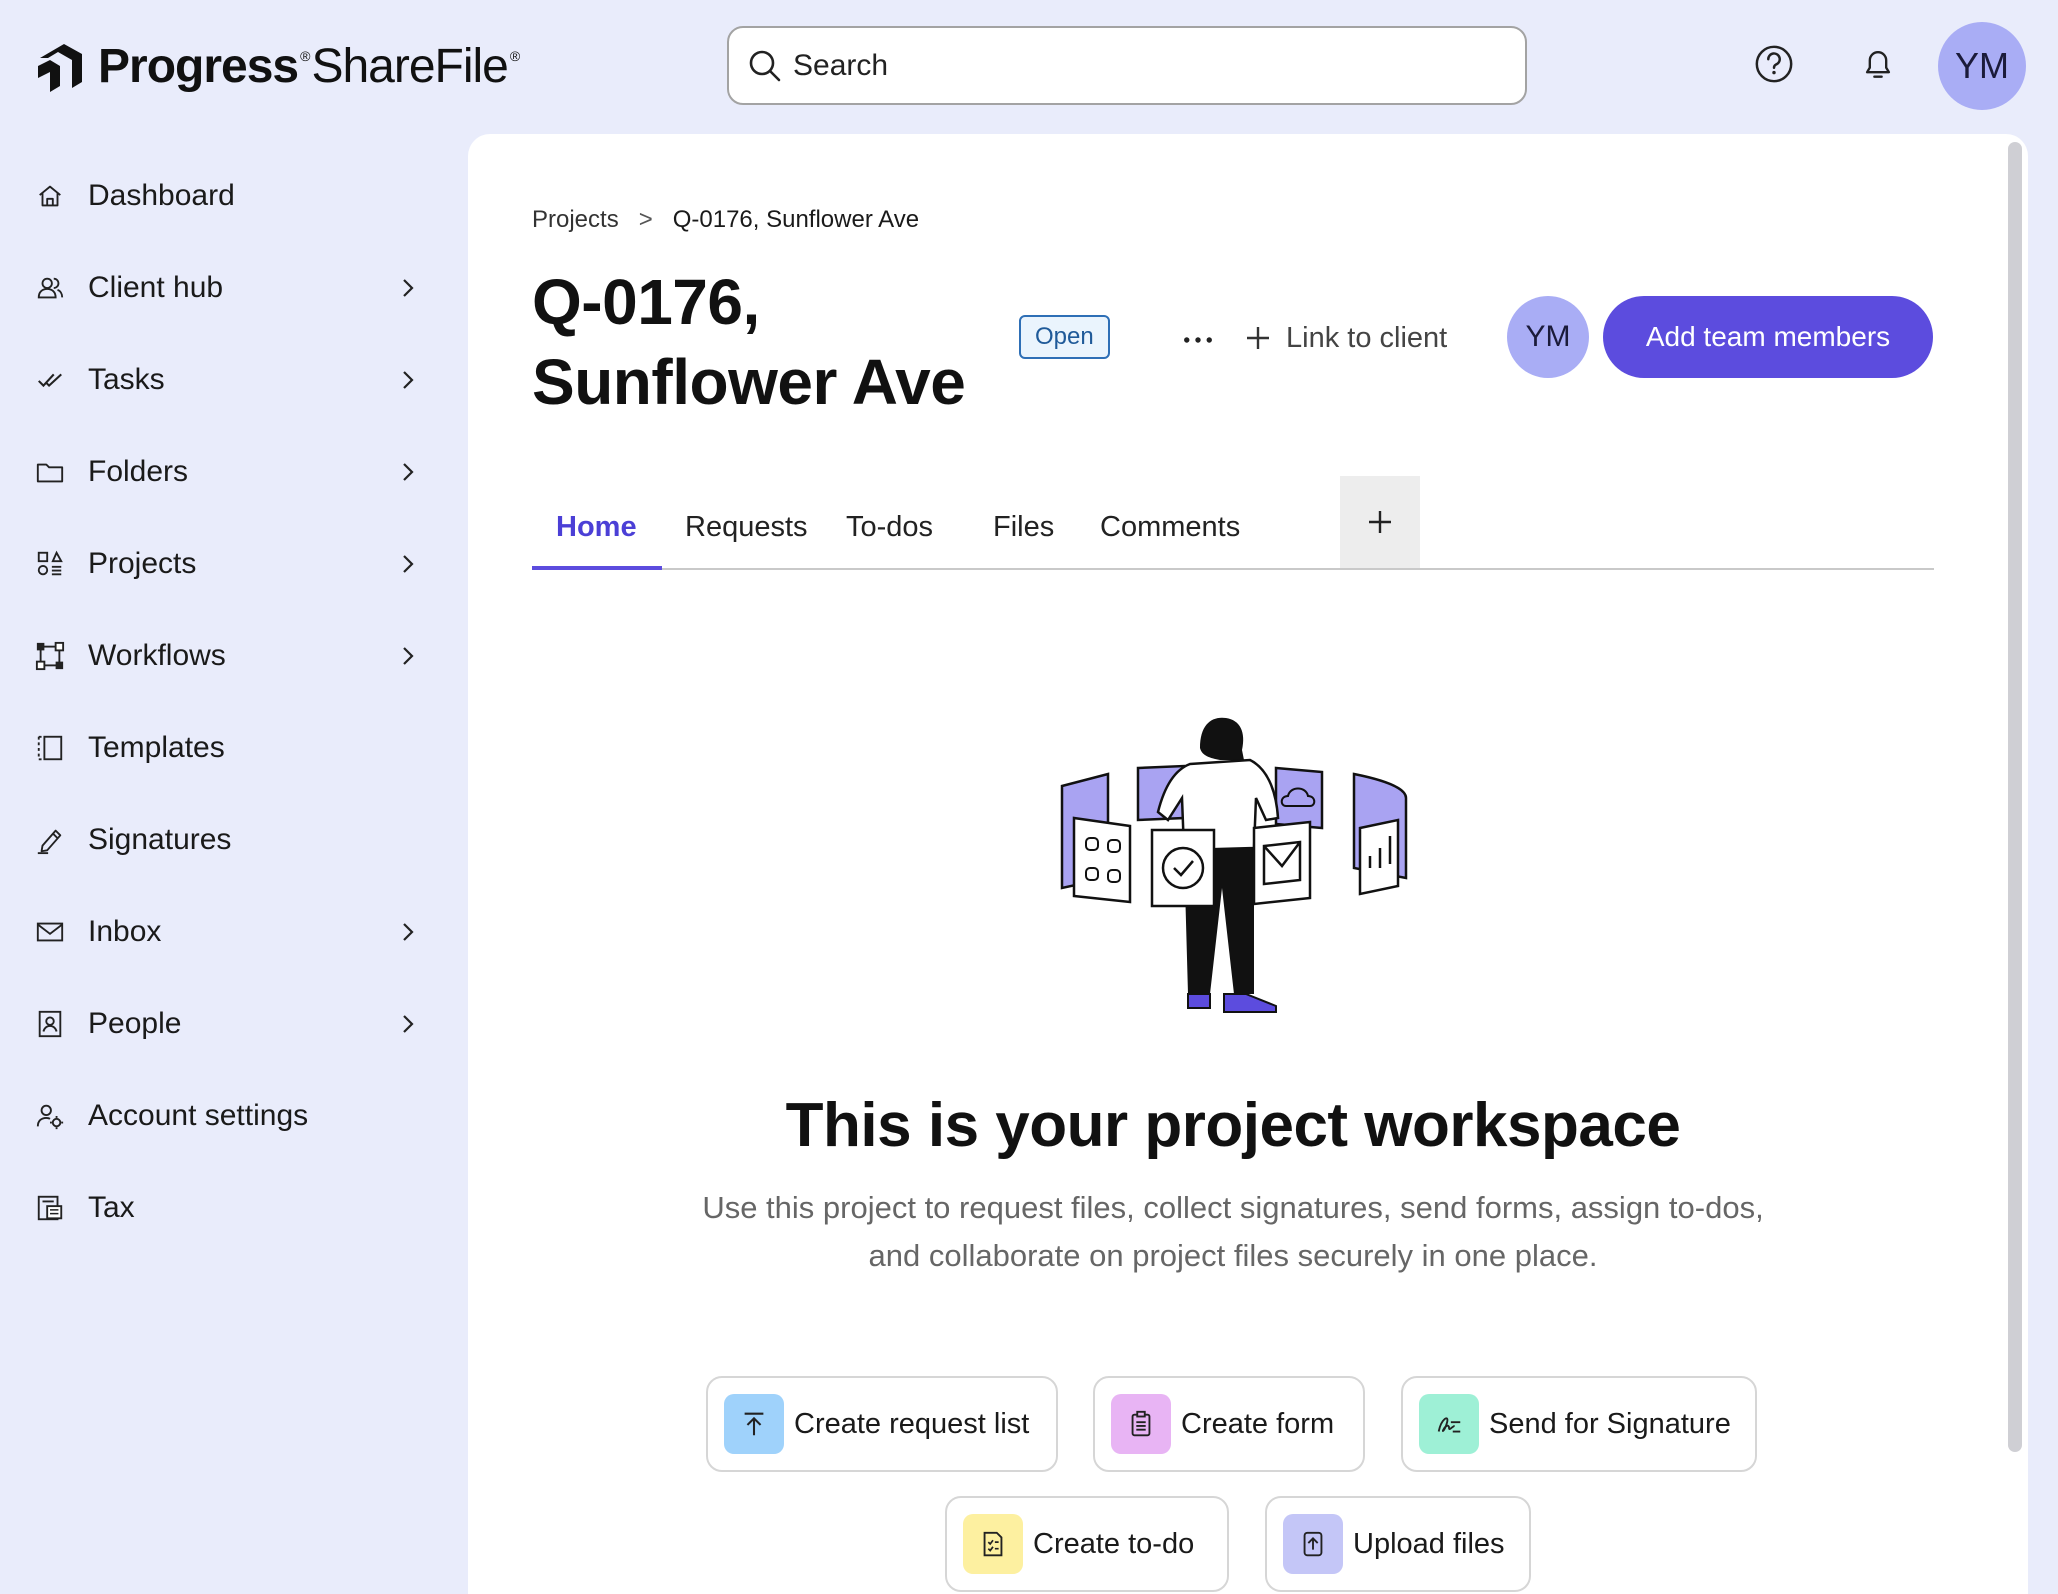  I want to click on sidebar-item-label: Tasks, so click(126, 379).